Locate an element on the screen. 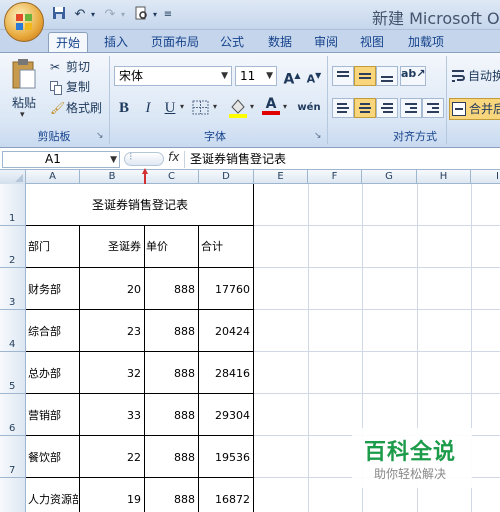 Image resolution: width=500 pixels, height=512 pixels. table-cell: 22 is located at coordinates (112, 458).